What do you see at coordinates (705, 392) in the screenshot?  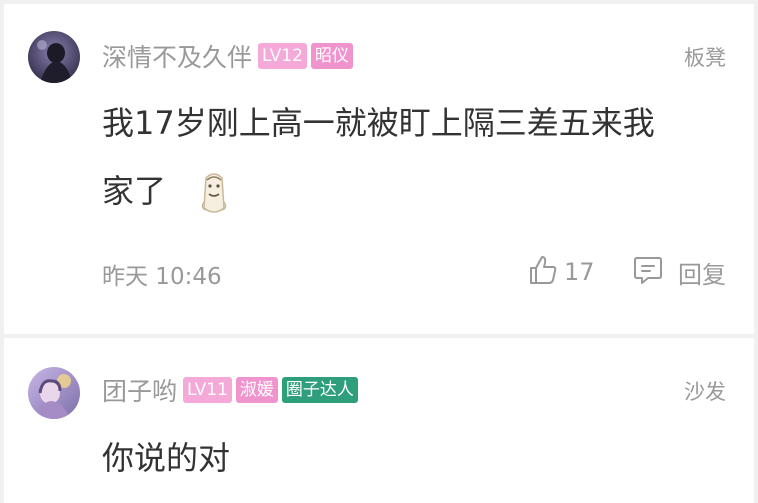 I see `floor-label: 沙发` at bounding box center [705, 392].